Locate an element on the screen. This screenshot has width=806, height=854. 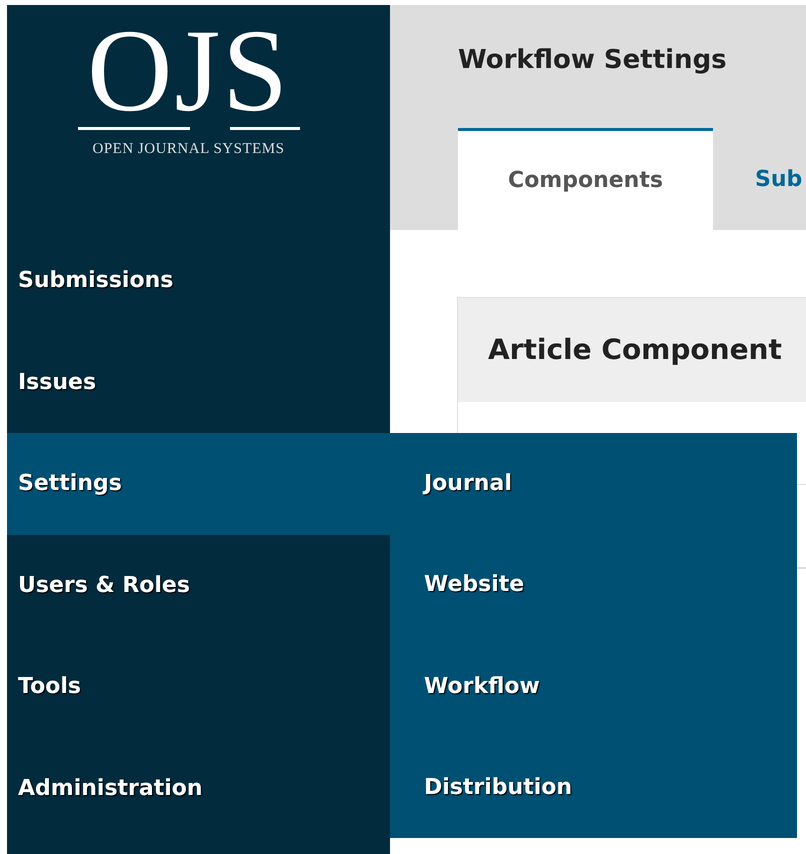
card-title: Article Component is located at coordinates (635, 350).